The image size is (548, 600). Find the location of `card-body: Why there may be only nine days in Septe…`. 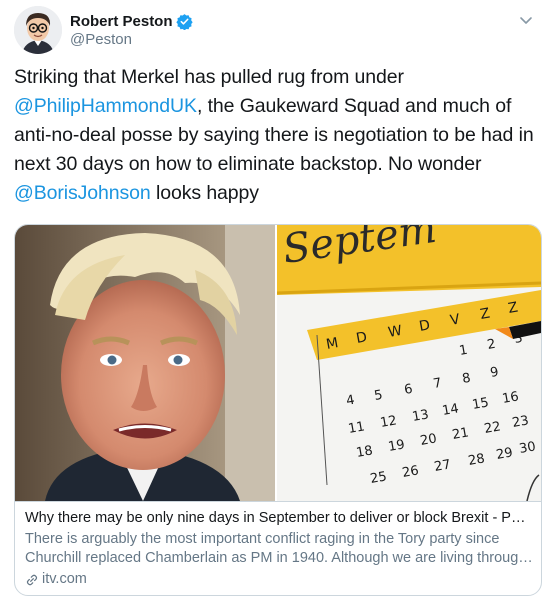

card-body: Why there may be only nine days in Septe… is located at coordinates (279, 549).